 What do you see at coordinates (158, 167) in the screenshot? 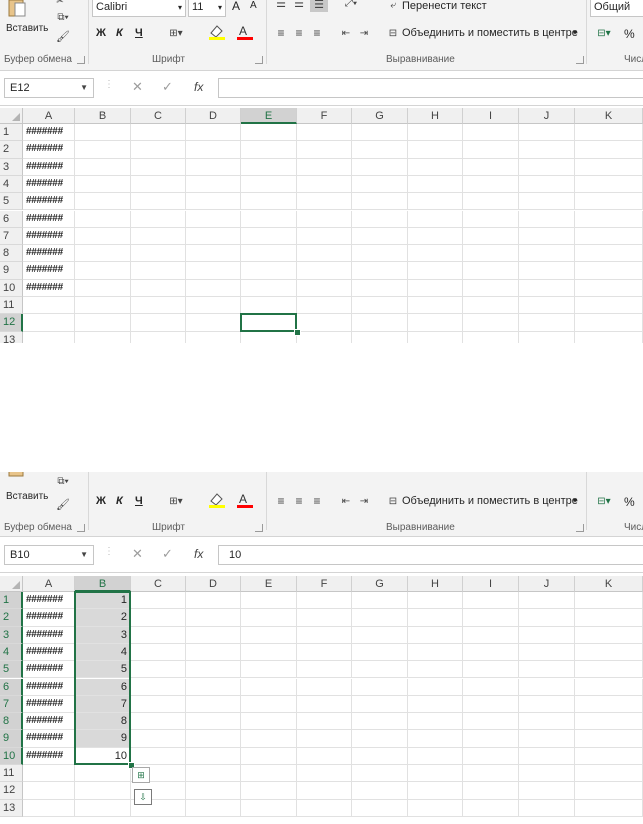
I see `cell-c3` at bounding box center [158, 167].